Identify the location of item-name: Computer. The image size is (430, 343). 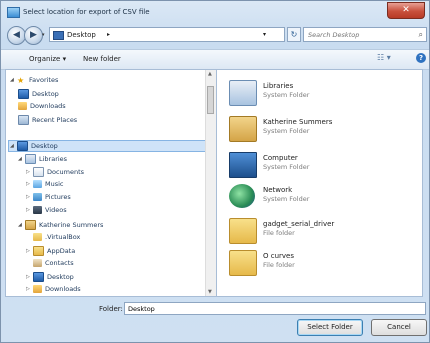
(280, 158).